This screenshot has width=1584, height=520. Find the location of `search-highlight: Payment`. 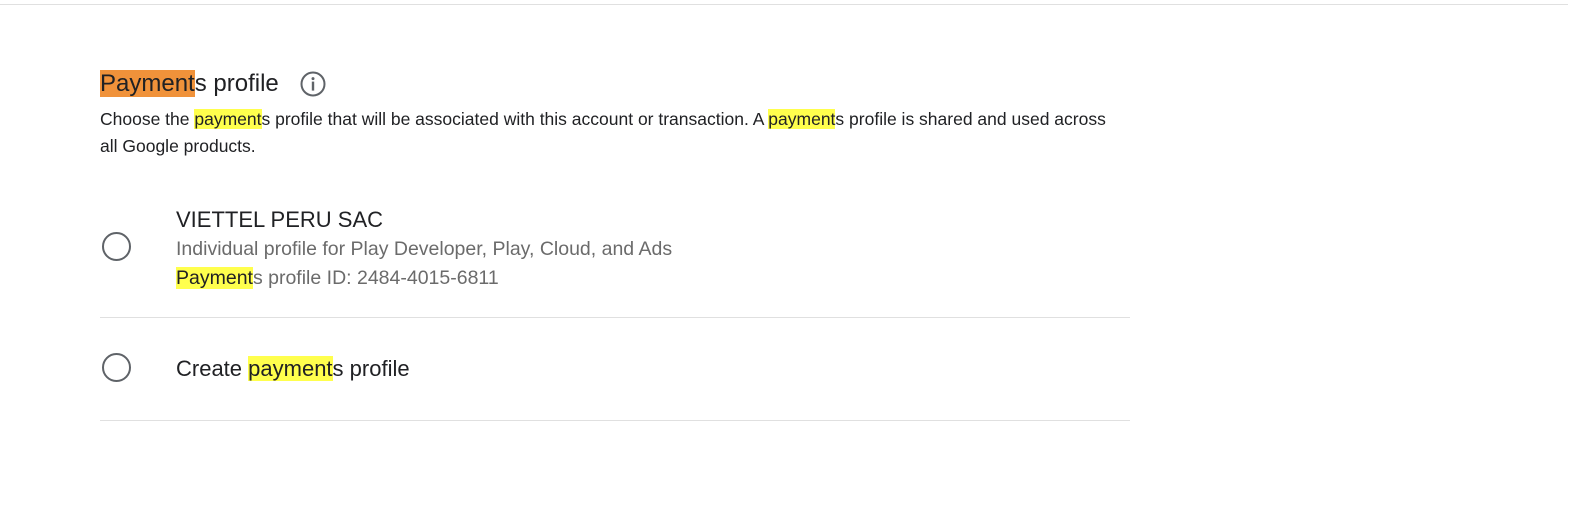

search-highlight: Payment is located at coordinates (214, 278).